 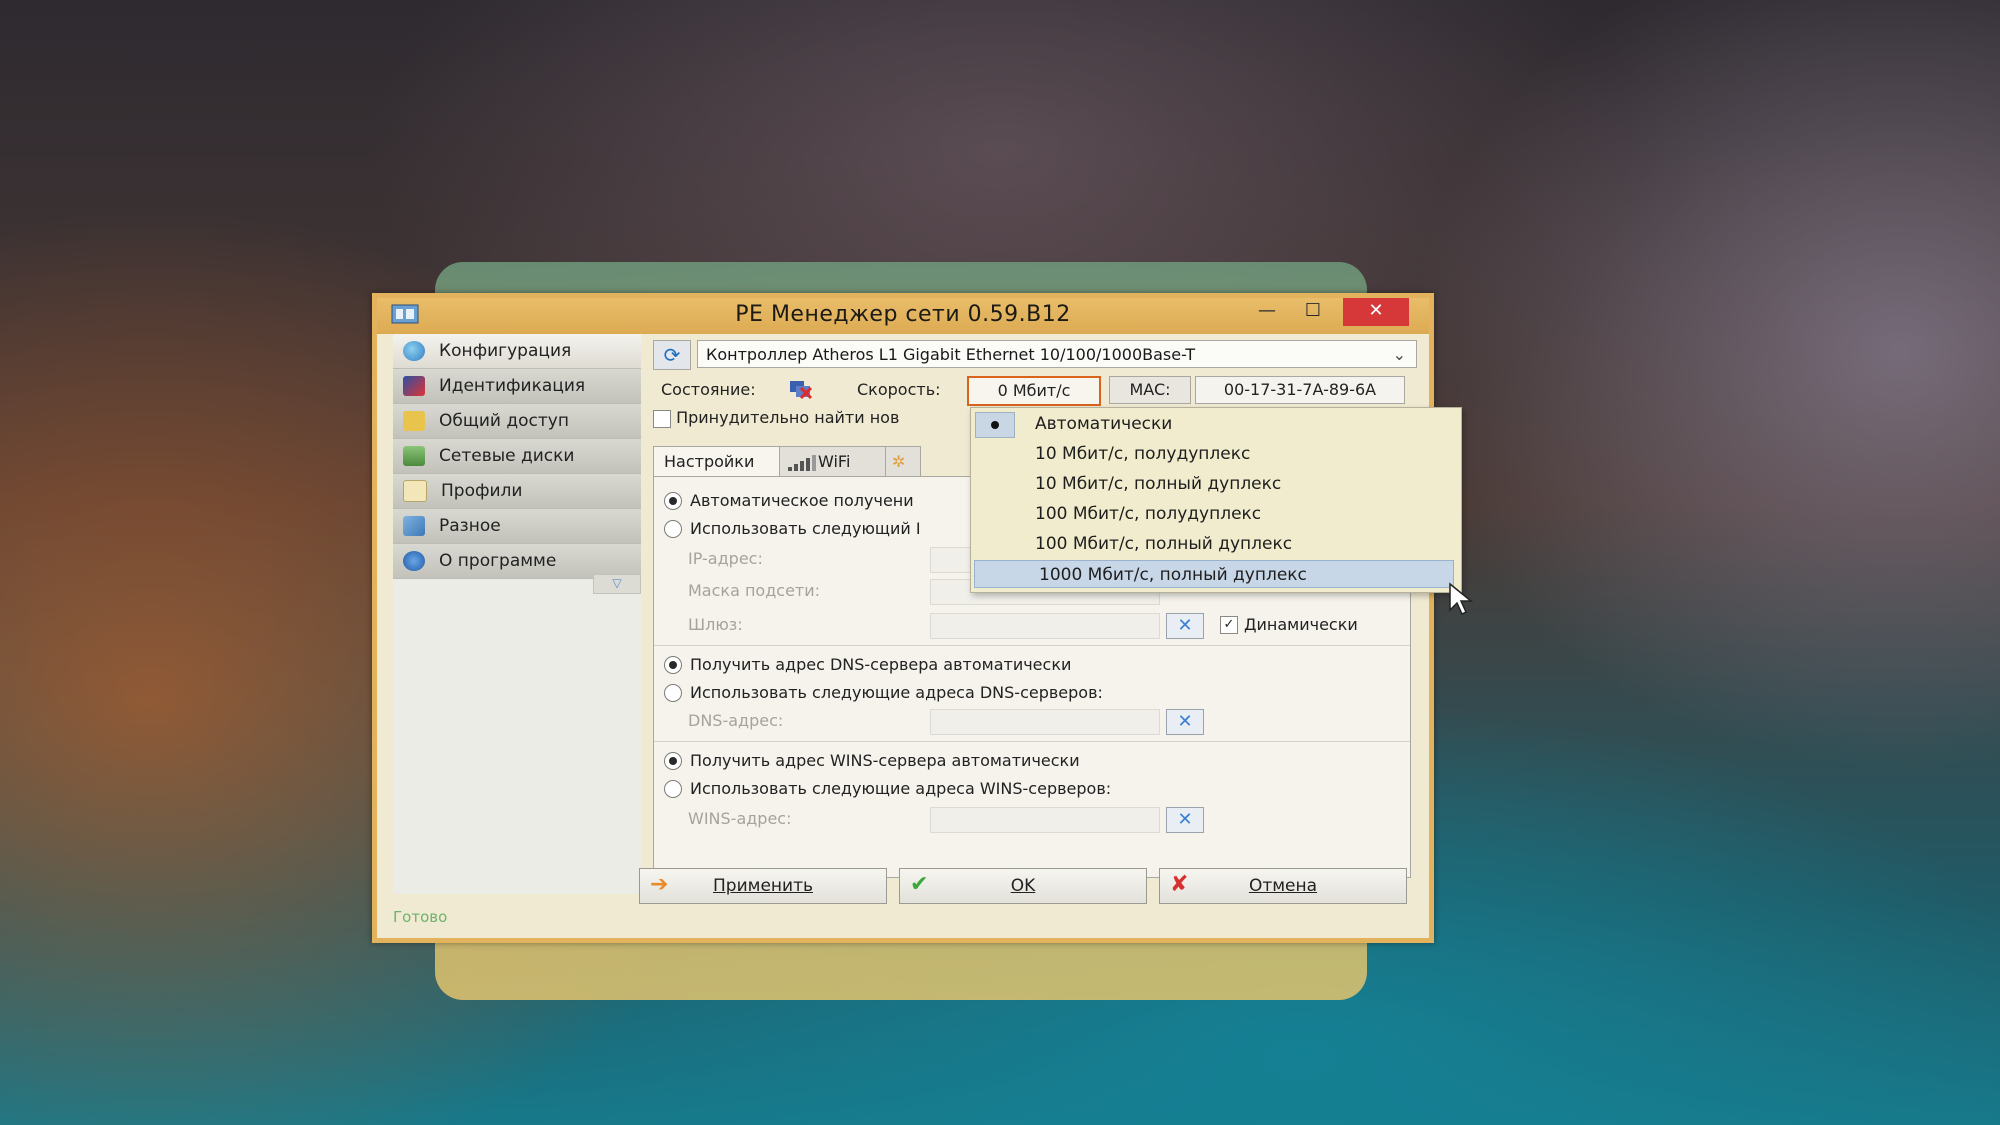 What do you see at coordinates (715, 624) in the screenshot?
I see `gateway-label: Шлюз:` at bounding box center [715, 624].